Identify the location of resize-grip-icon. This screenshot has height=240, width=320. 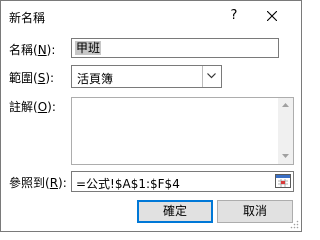
(294, 224).